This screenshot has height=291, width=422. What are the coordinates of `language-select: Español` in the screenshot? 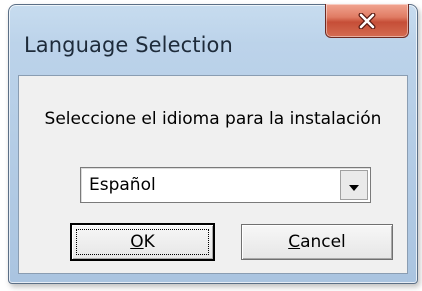 It's located at (225, 185).